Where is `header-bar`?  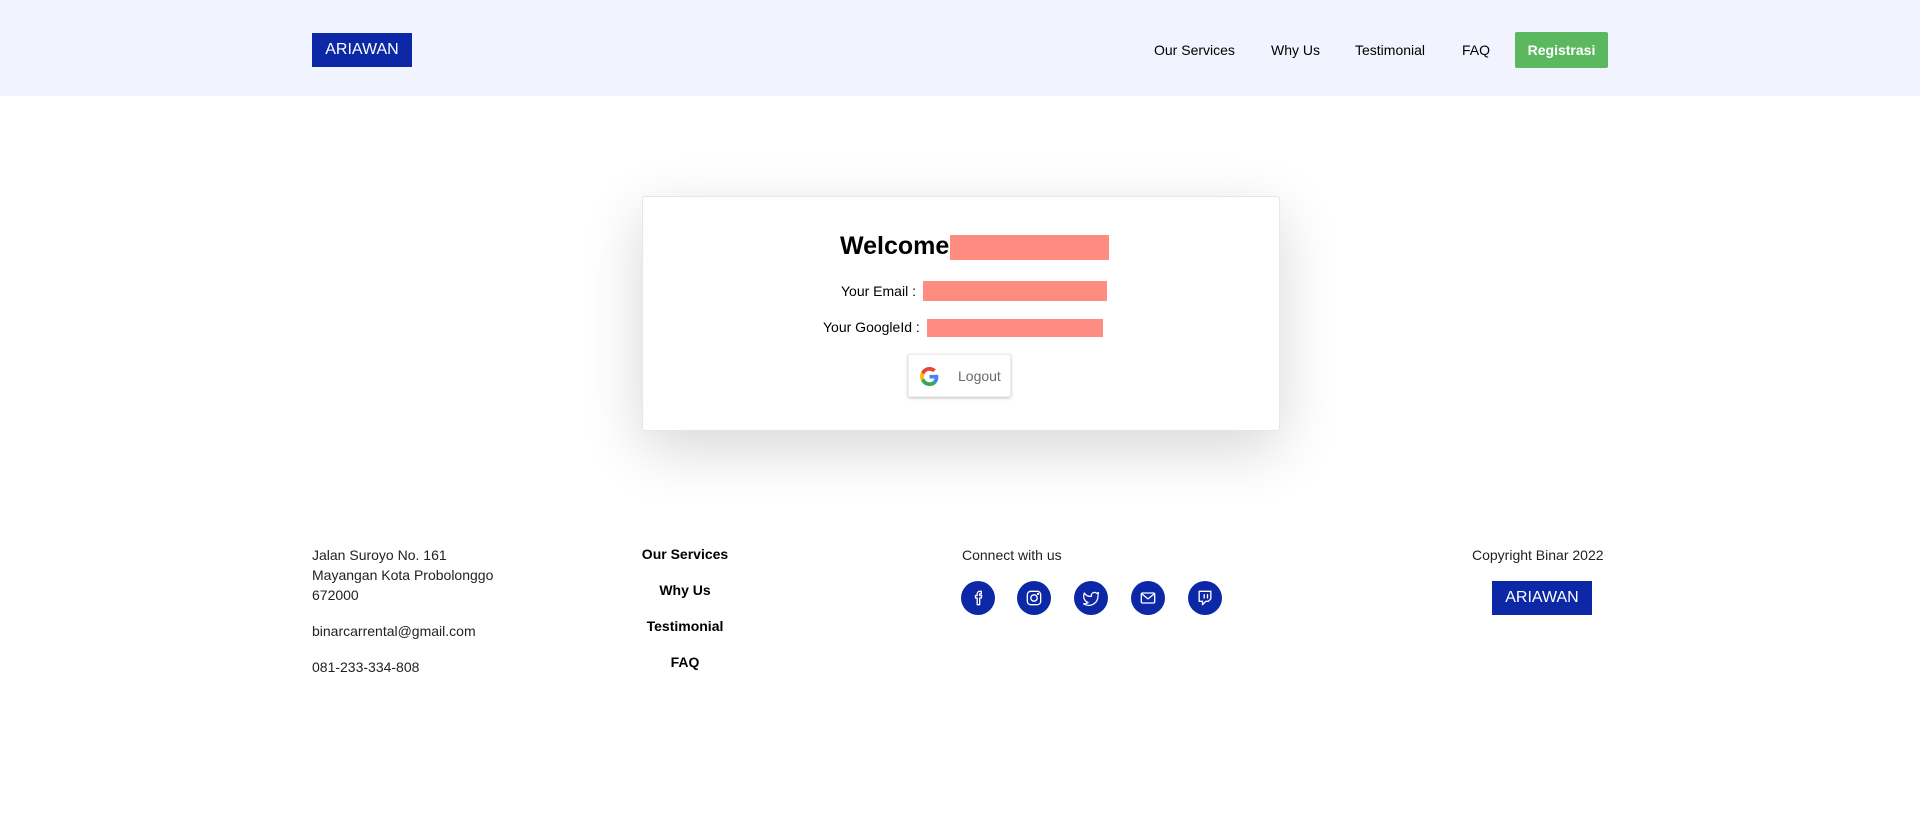
header-bar is located at coordinates (960, 48).